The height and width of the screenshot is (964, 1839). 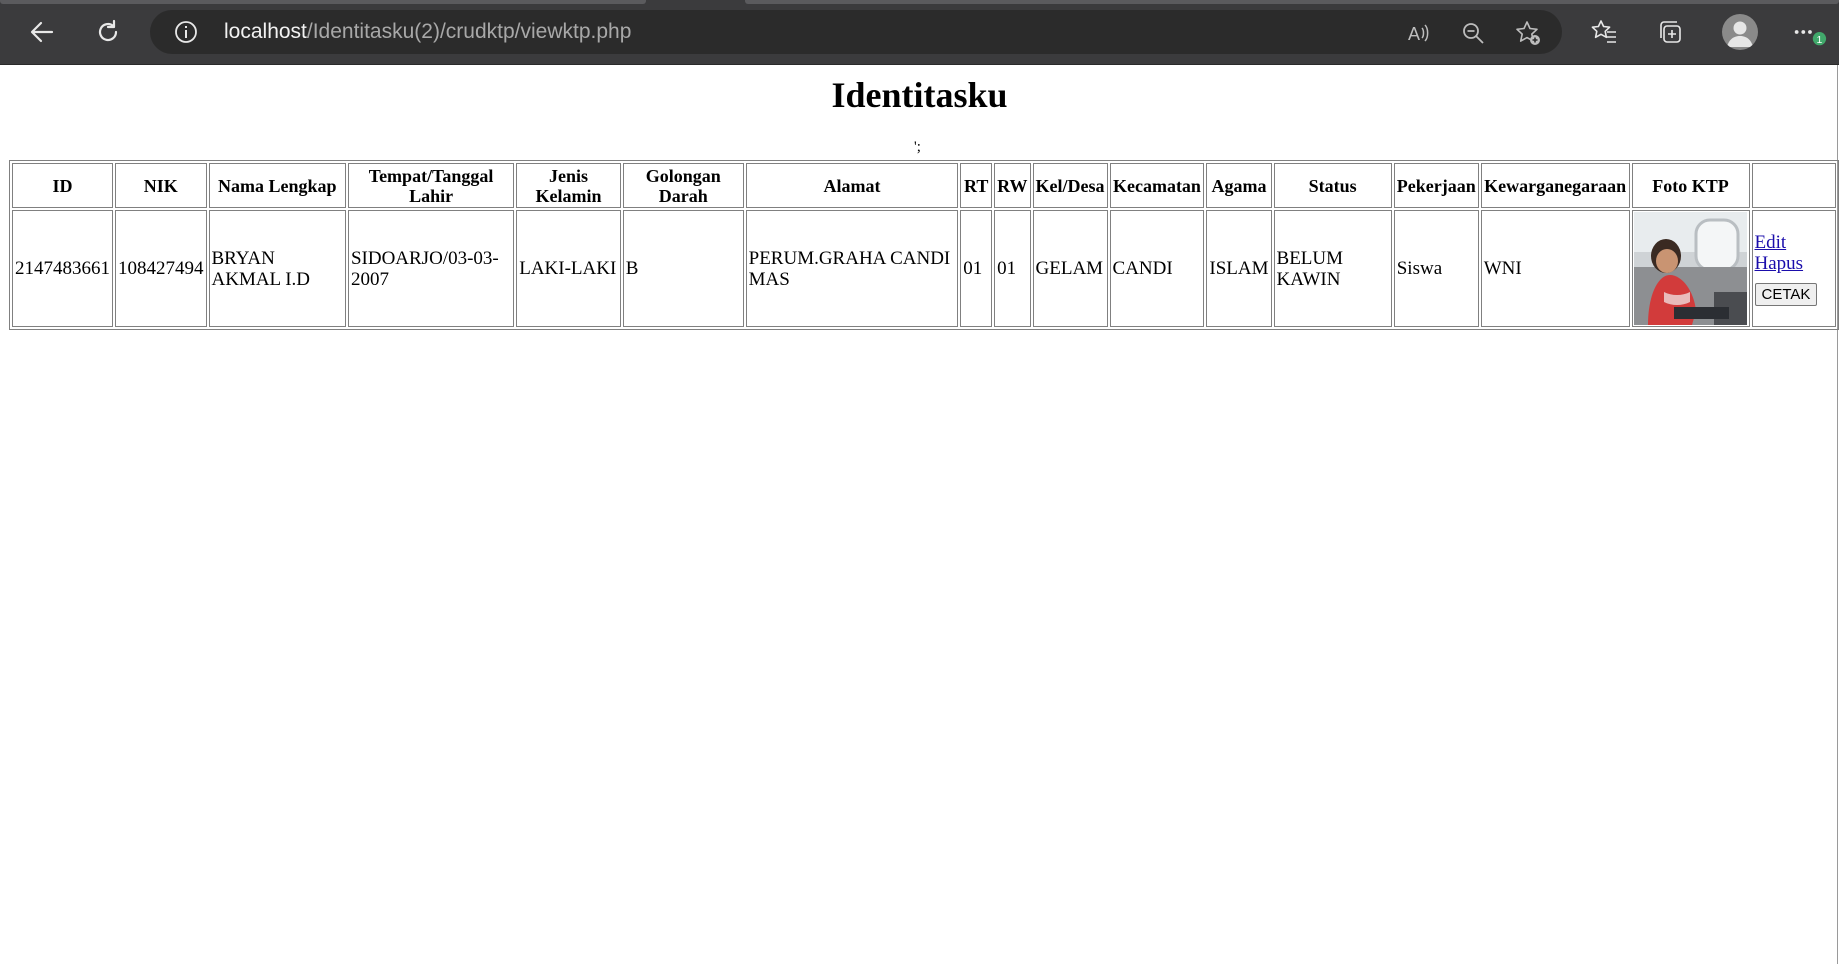 I want to click on cell-nik: 108427494, so click(x=161, y=268).